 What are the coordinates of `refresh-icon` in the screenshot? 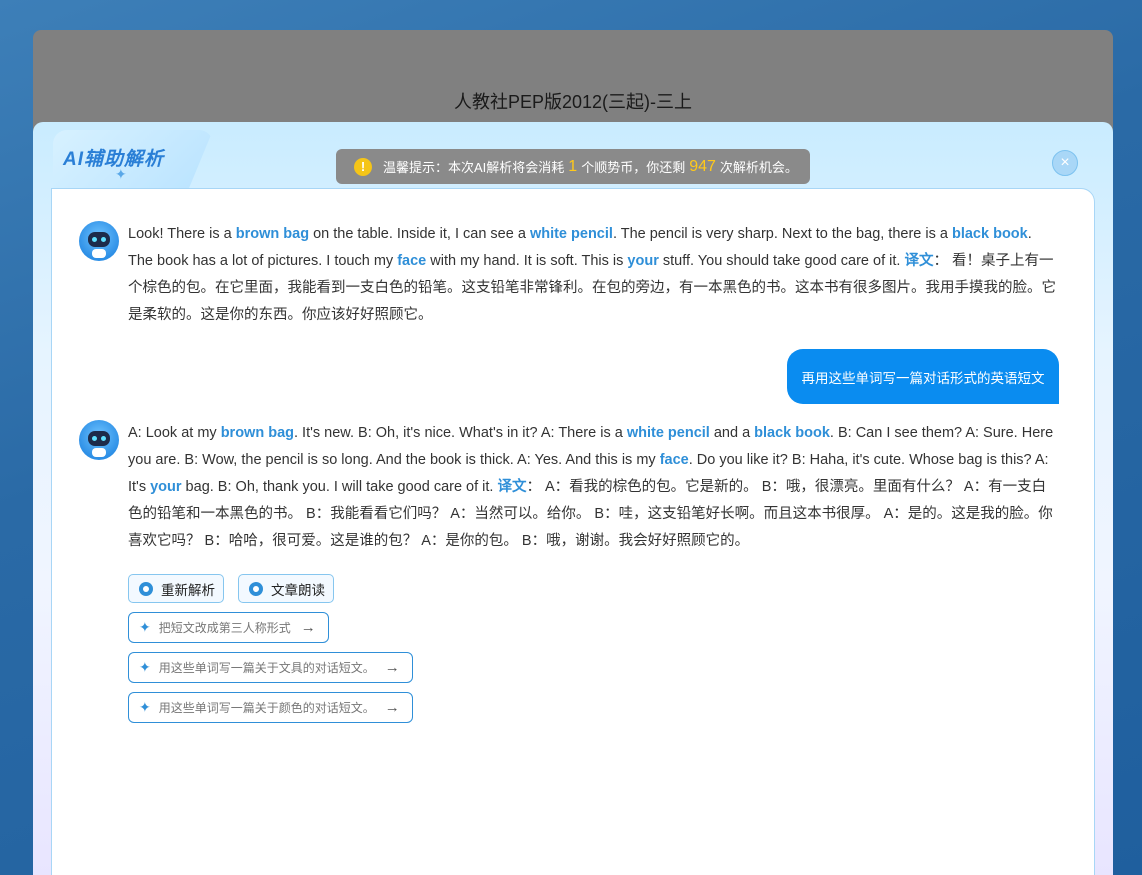 It's located at (146, 588).